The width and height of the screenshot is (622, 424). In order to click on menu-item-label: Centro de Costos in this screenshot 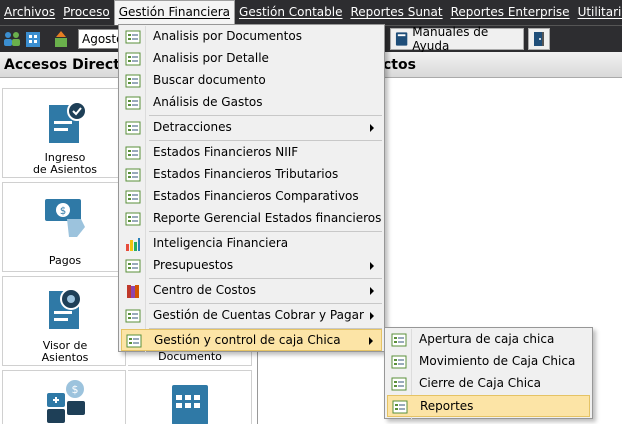, I will do `click(204, 290)`.